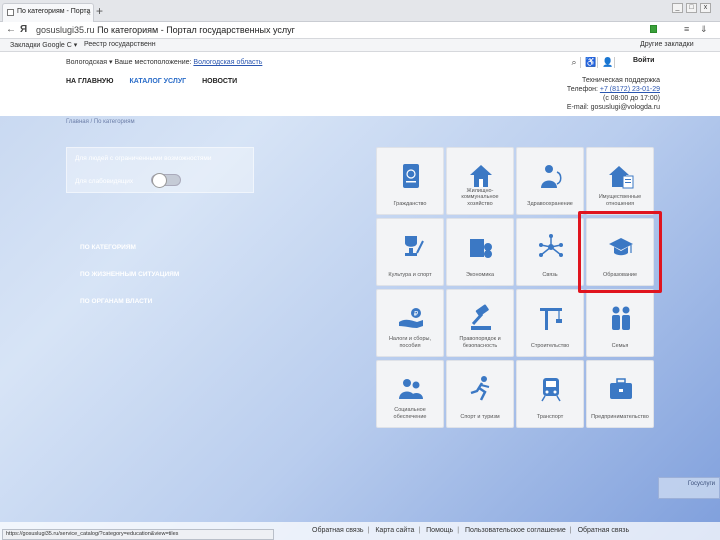  I want to click on education-highlight-box, so click(620, 252).